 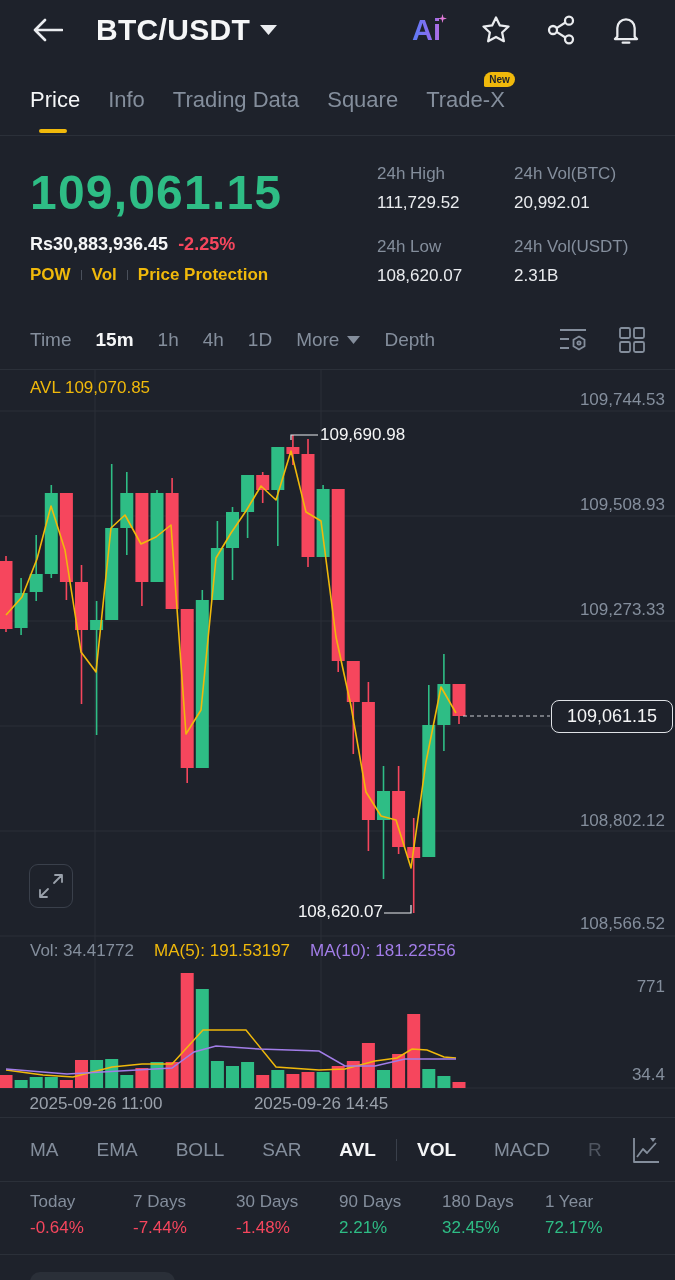 I want to click on period-change: -7.44%, so click(x=160, y=1228).